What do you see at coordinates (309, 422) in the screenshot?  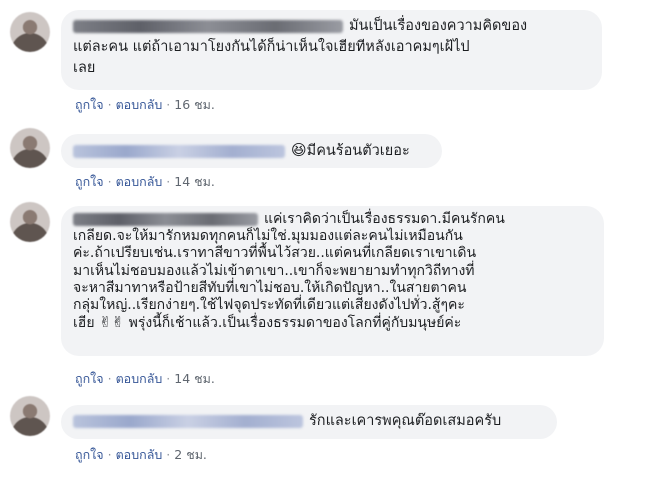 I see `comment-bubble: รักและเคารพคุณต๊อดเสมอครับ` at bounding box center [309, 422].